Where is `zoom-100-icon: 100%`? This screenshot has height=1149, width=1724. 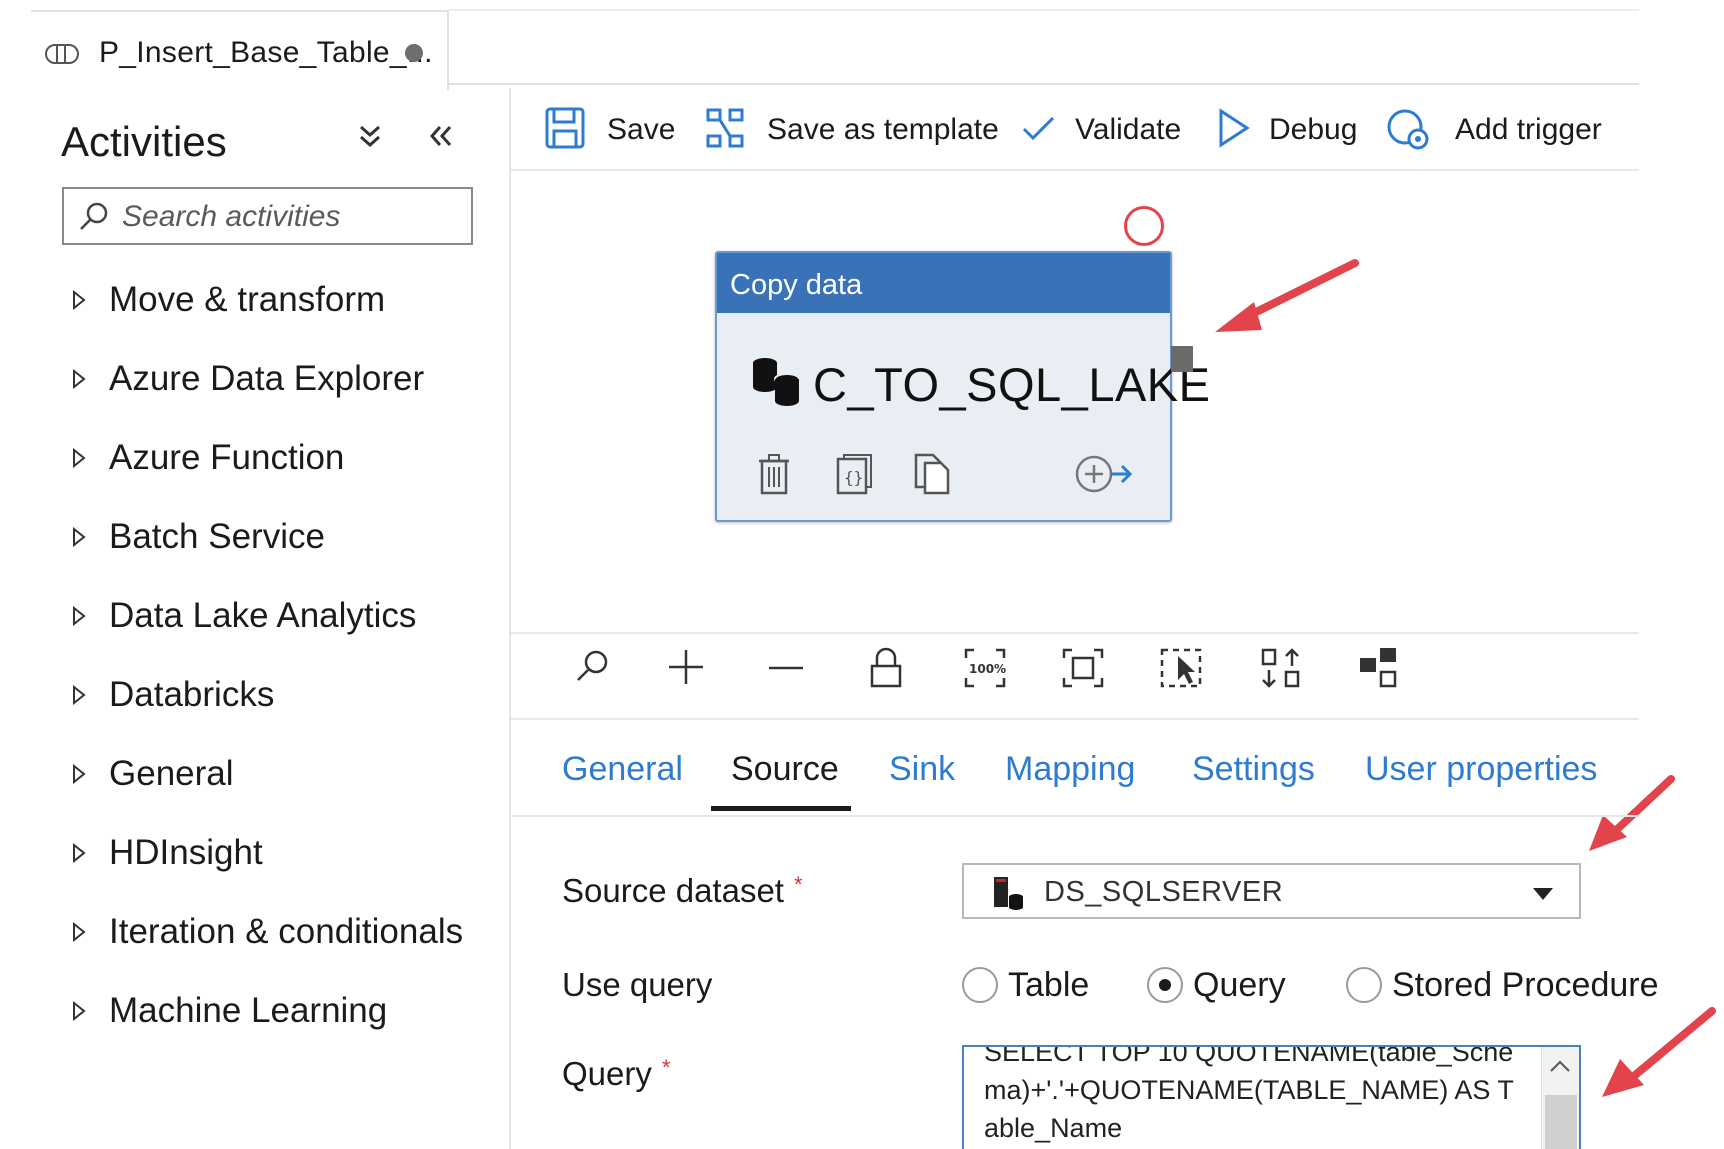 zoom-100-icon: 100% is located at coordinates (985, 670).